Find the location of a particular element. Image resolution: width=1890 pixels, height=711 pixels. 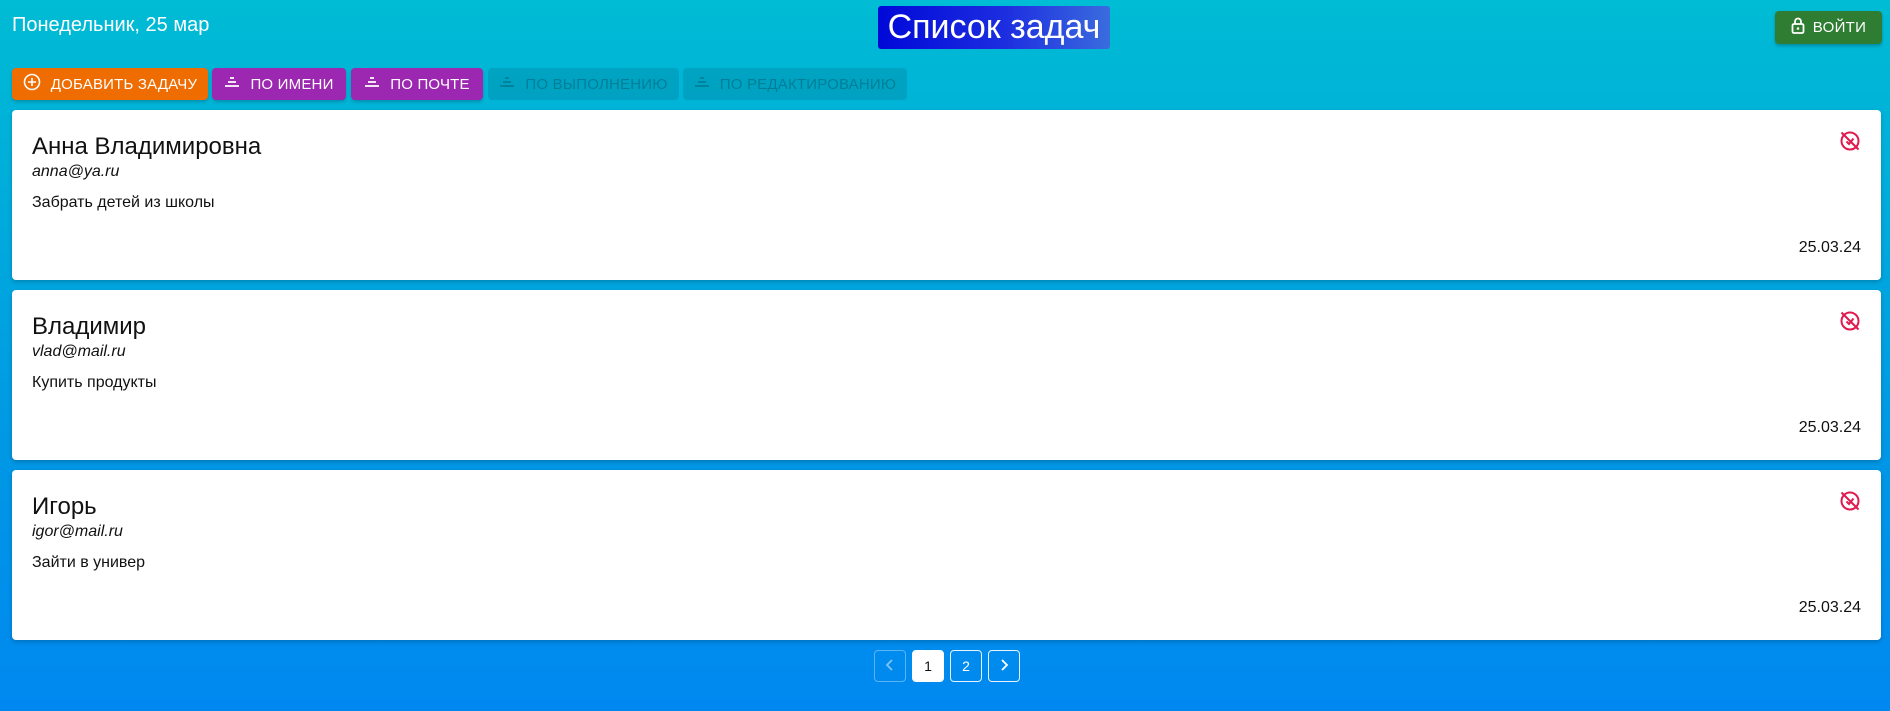

sort-by-done-label: ПО ВЫПОЛНЕНИЮ is located at coordinates (596, 84).